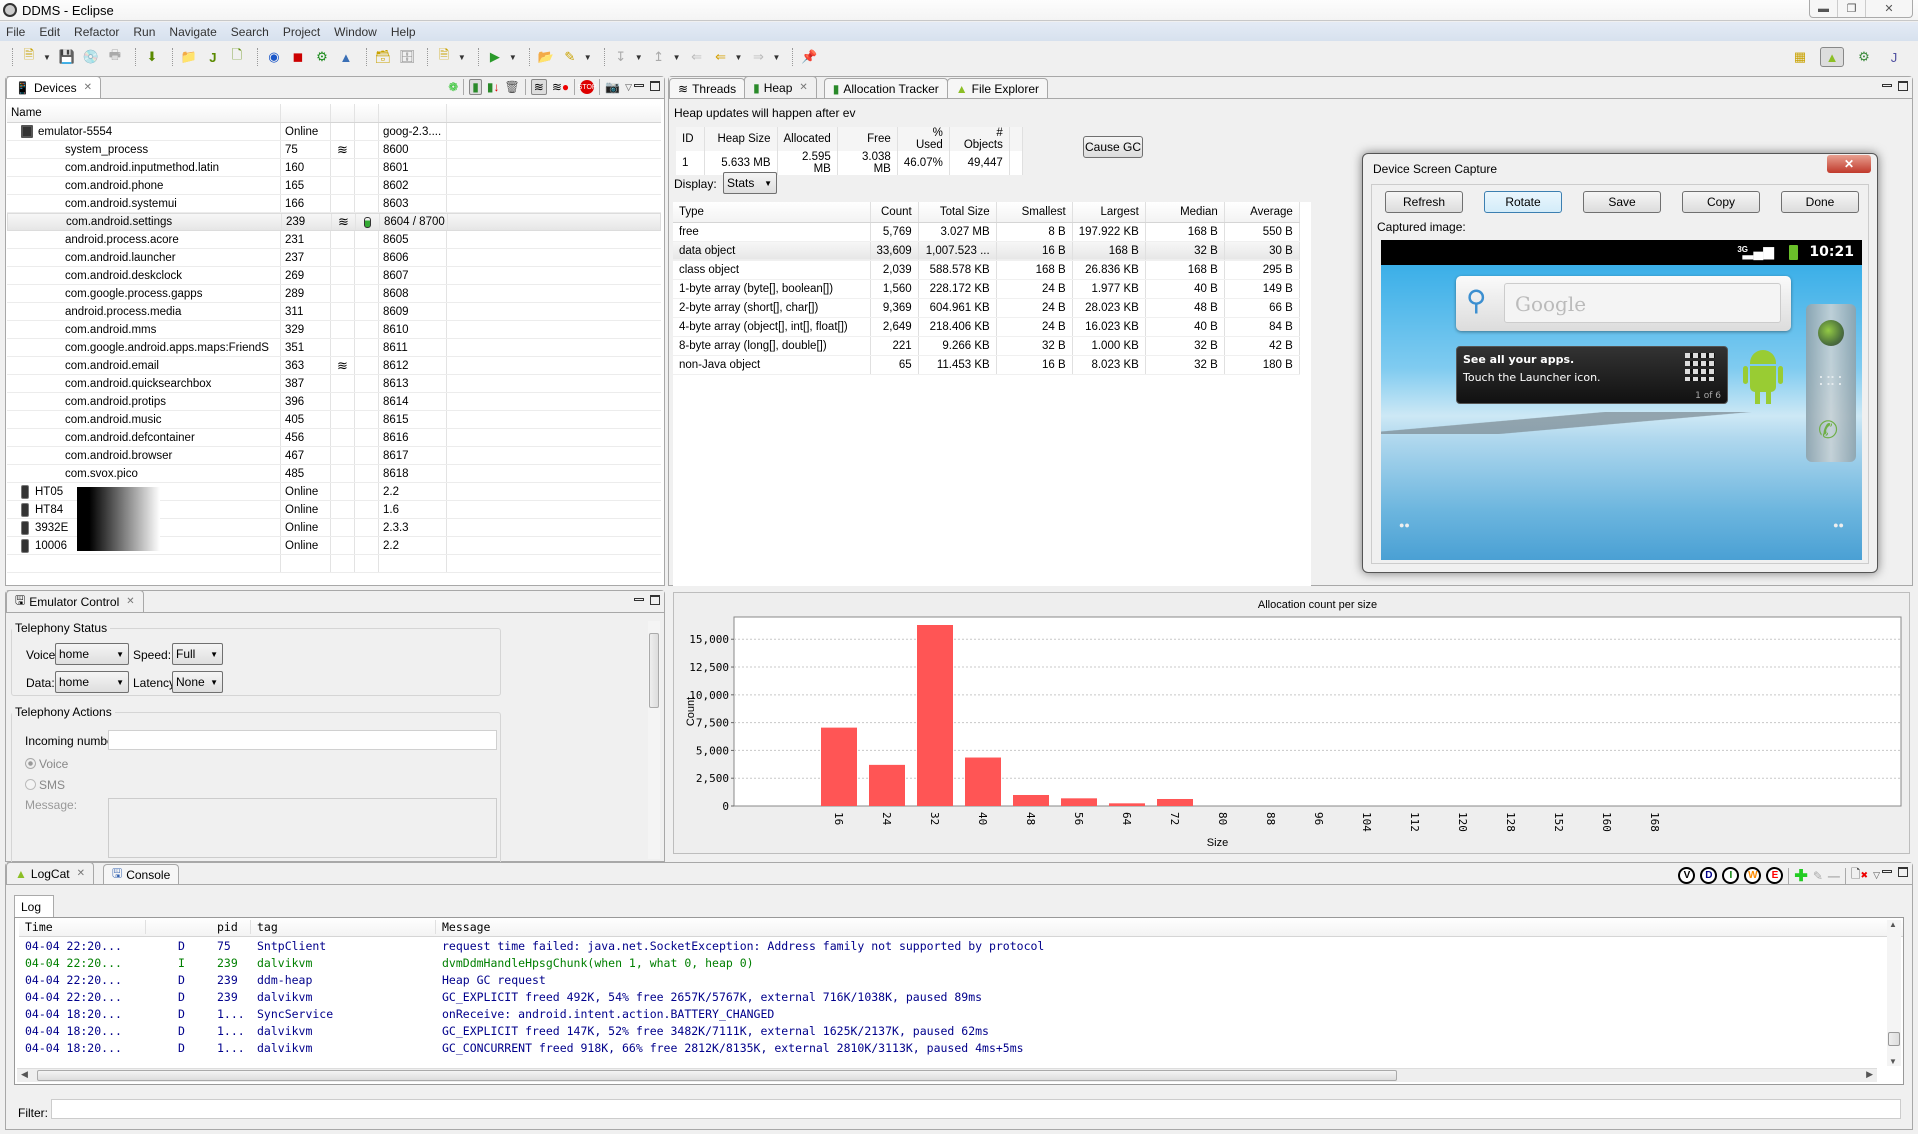 This screenshot has height=1134, width=1918. I want to click on type-header: Total Size, so click(957, 212).